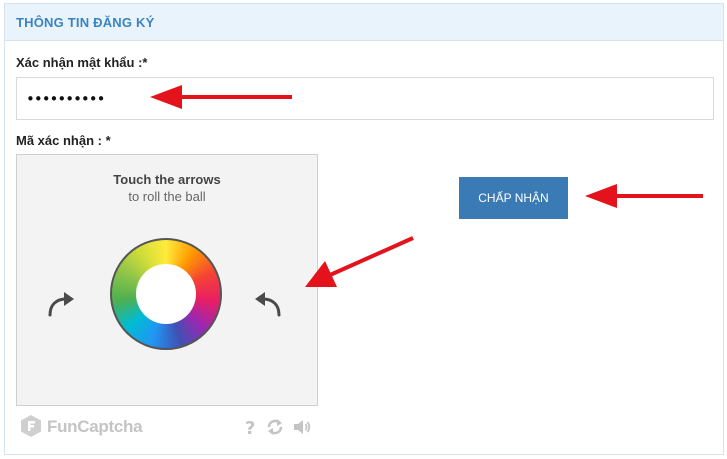  I want to click on refresh-icon, so click(275, 427).